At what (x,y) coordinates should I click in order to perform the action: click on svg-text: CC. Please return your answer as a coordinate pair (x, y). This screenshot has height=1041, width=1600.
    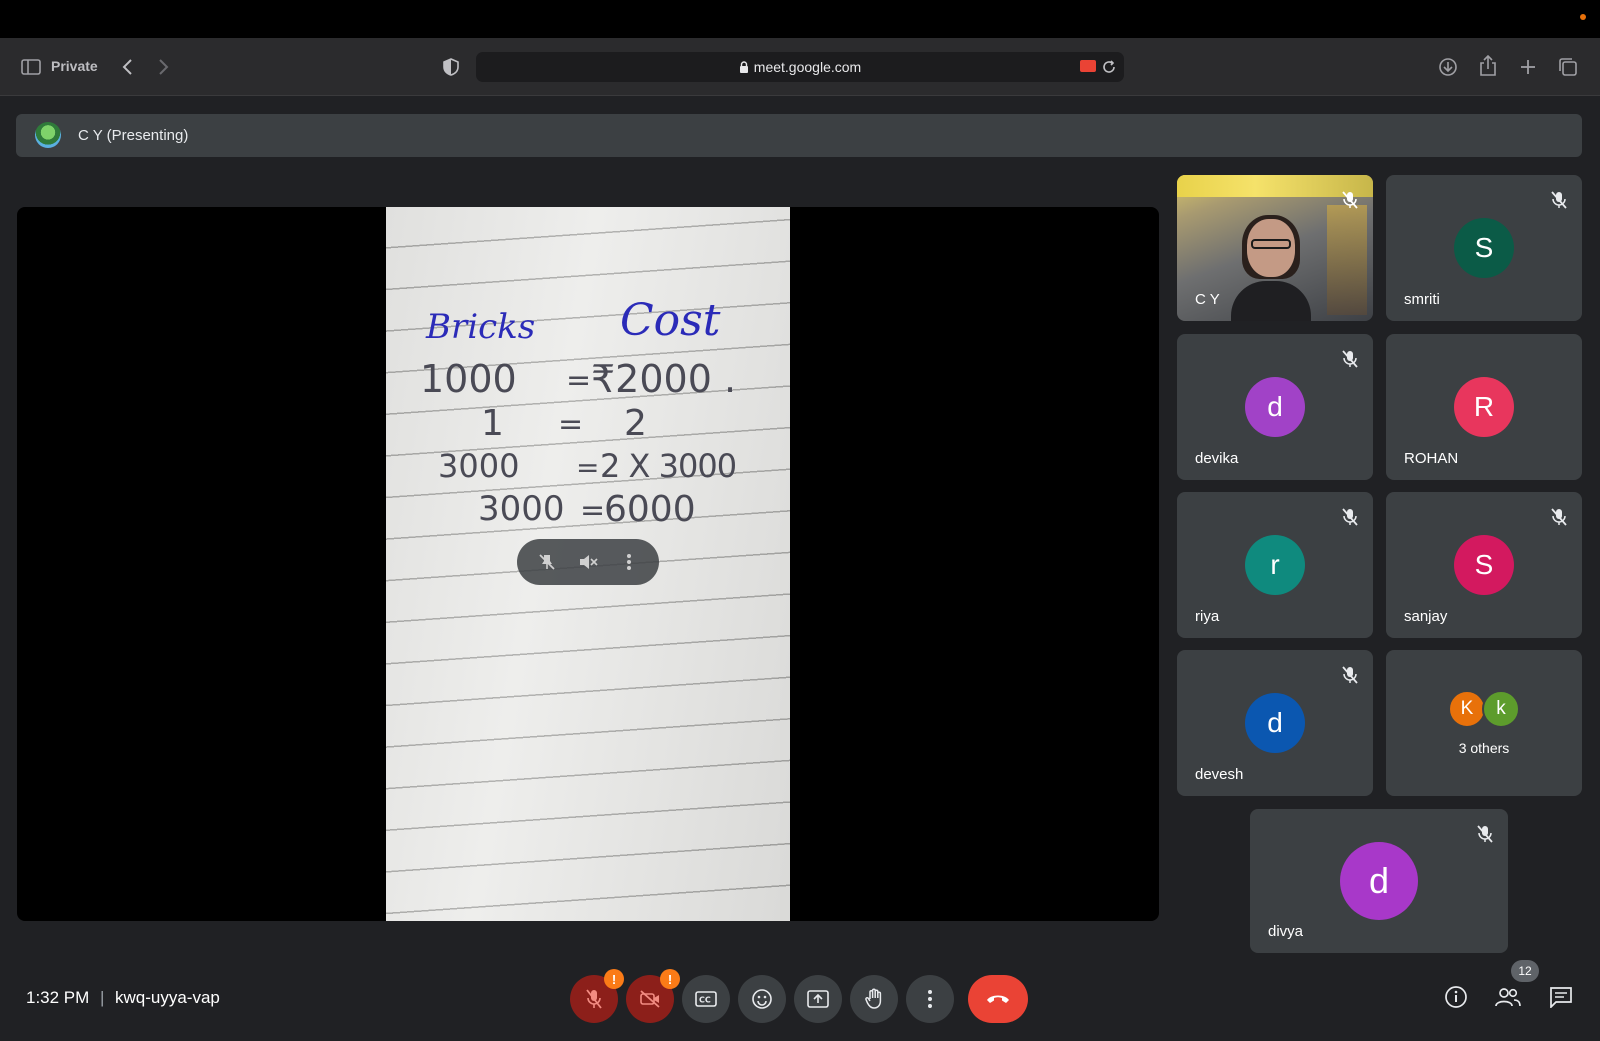
    Looking at the image, I should click on (705, 1000).